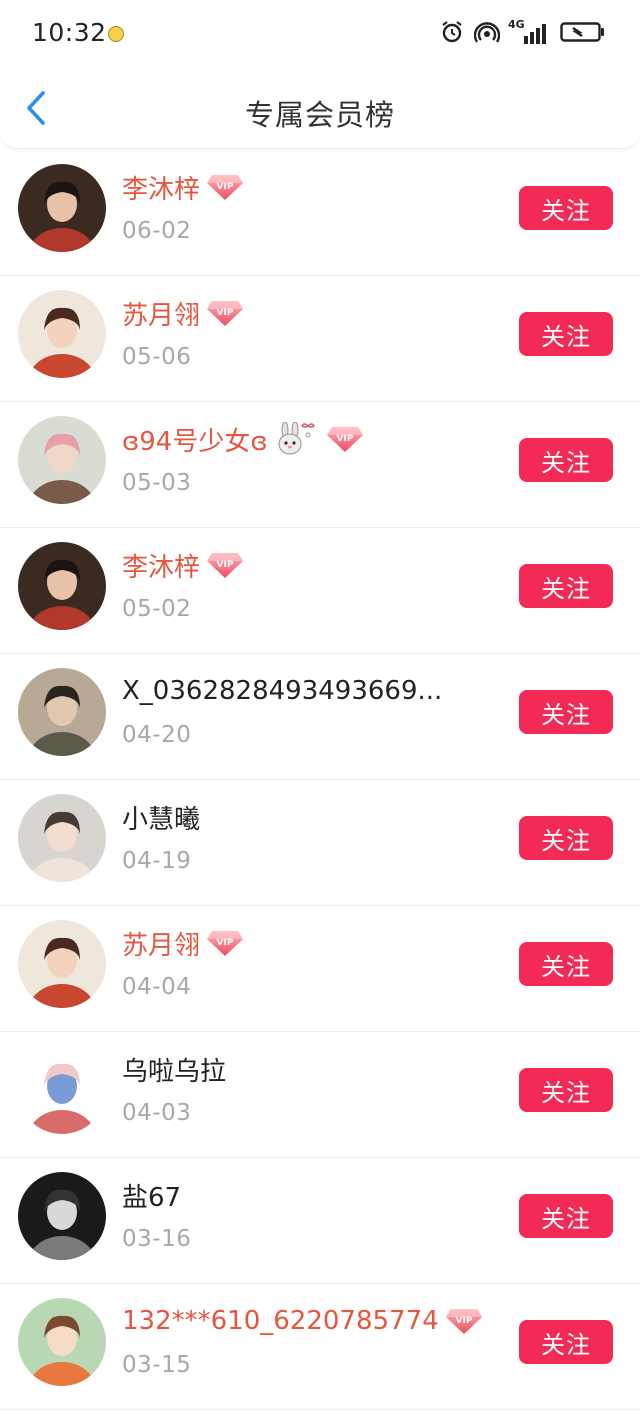 This screenshot has height=1415, width=640. I want to click on member-row: 苏月翎 VIP 05-06 关注, so click(320, 339).